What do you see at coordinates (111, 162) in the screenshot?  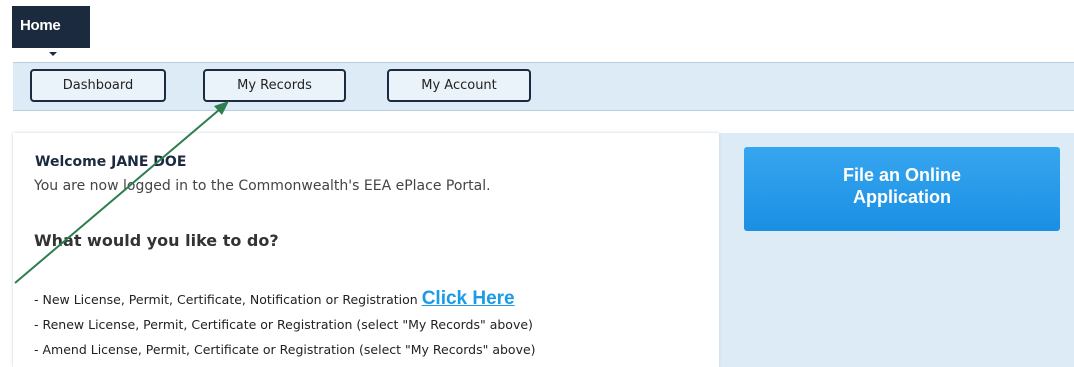 I see `welcome-title: Welcome JANE DOE` at bounding box center [111, 162].